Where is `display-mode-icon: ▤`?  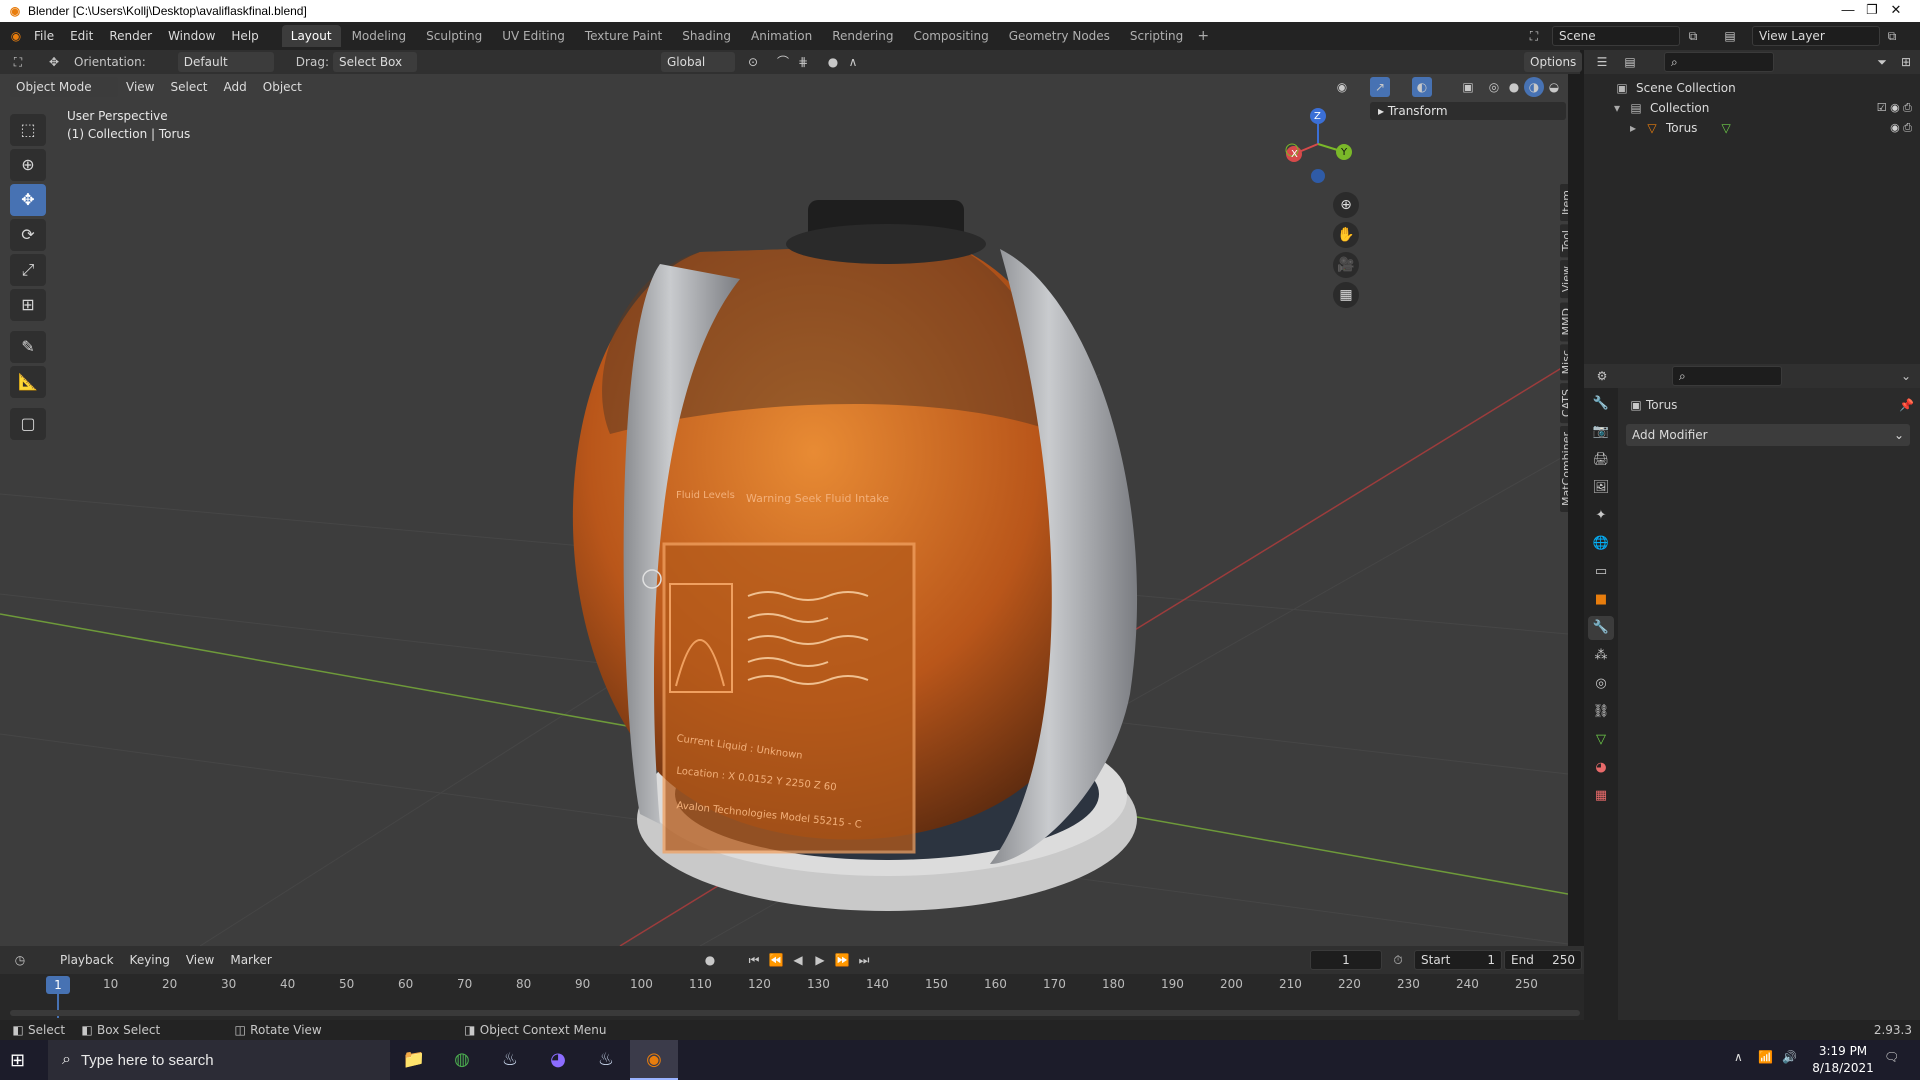 display-mode-icon: ▤ is located at coordinates (1630, 62).